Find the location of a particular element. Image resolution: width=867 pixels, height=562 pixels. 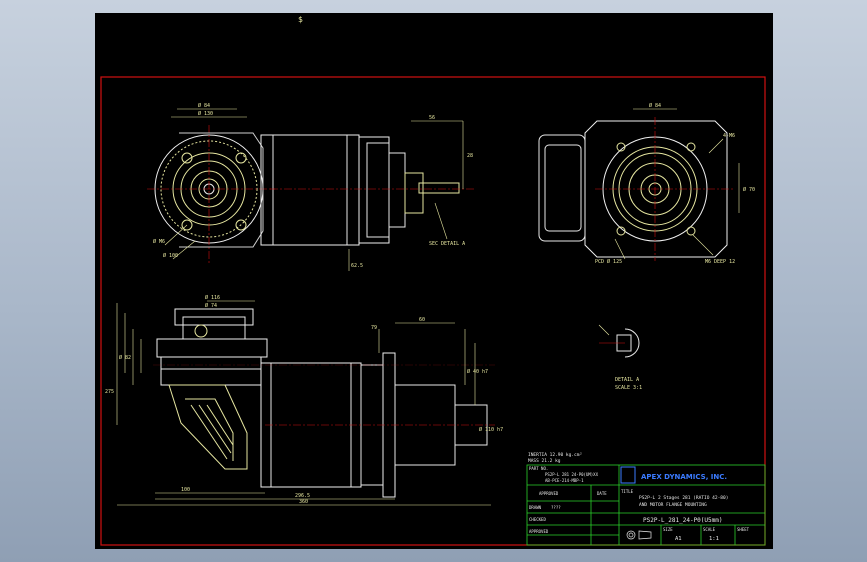

dim-right-pcd: PCD Ø 125 is located at coordinates (608, 261).